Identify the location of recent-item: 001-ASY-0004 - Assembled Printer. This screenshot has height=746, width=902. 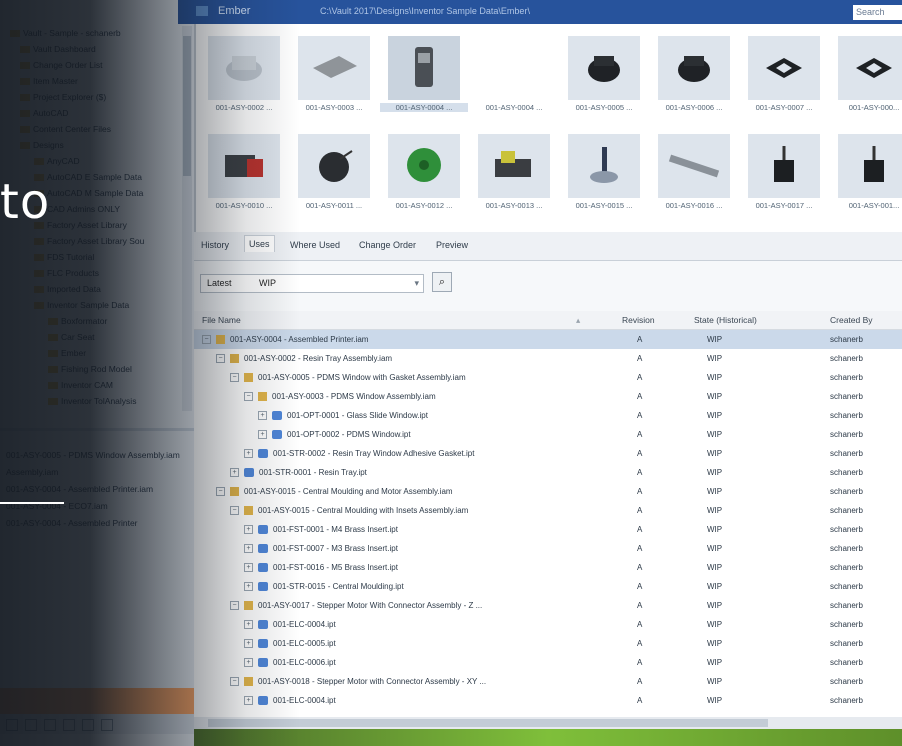
(72, 523).